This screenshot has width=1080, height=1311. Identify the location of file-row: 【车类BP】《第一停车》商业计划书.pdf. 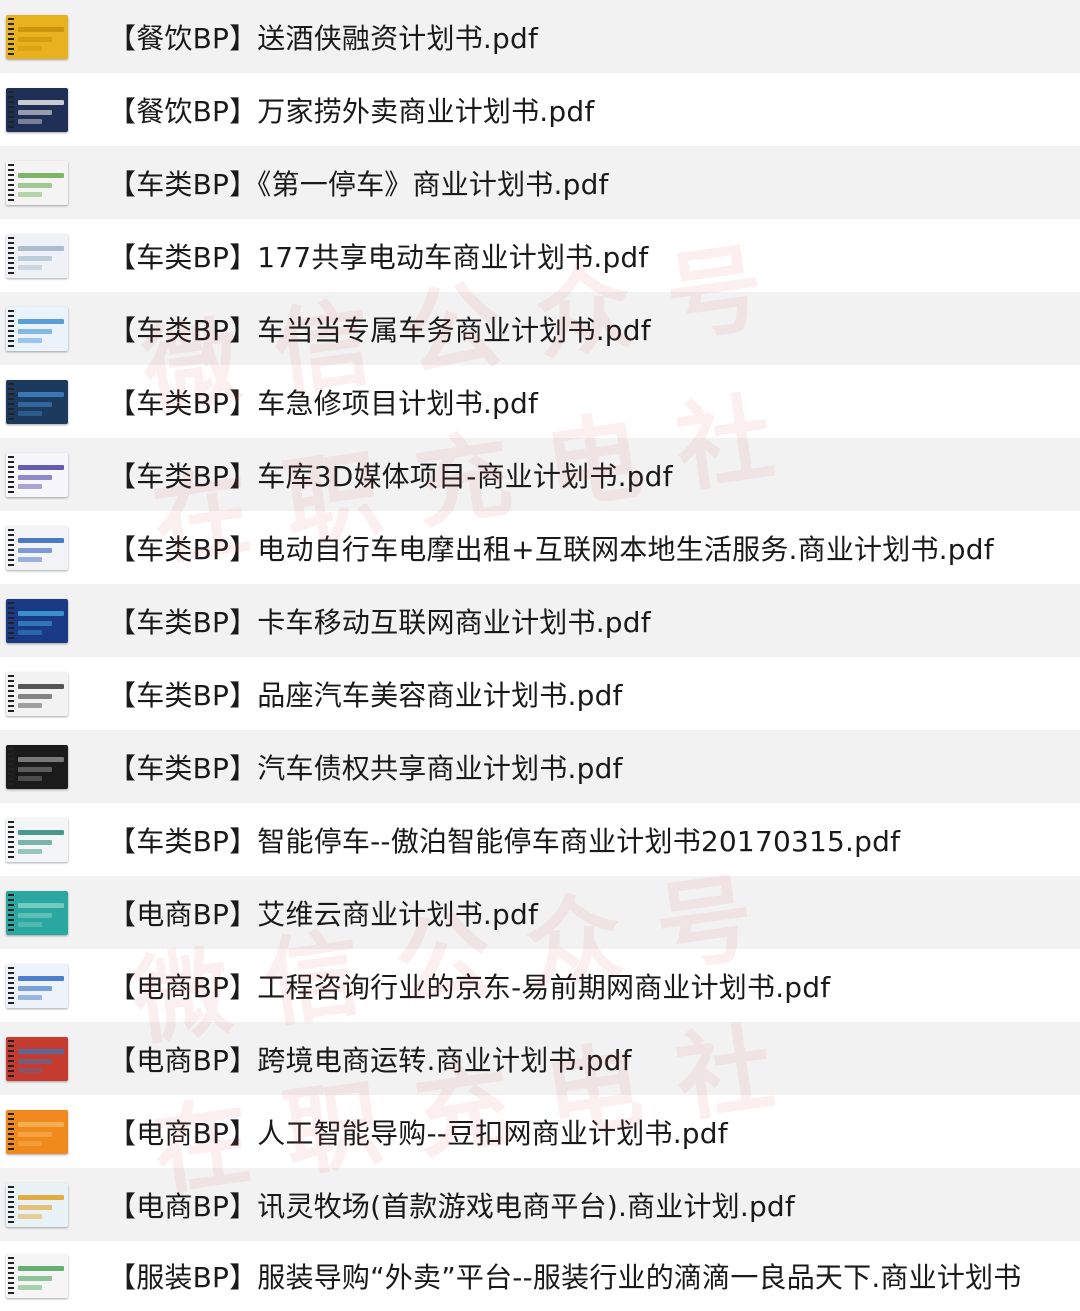
(540, 182).